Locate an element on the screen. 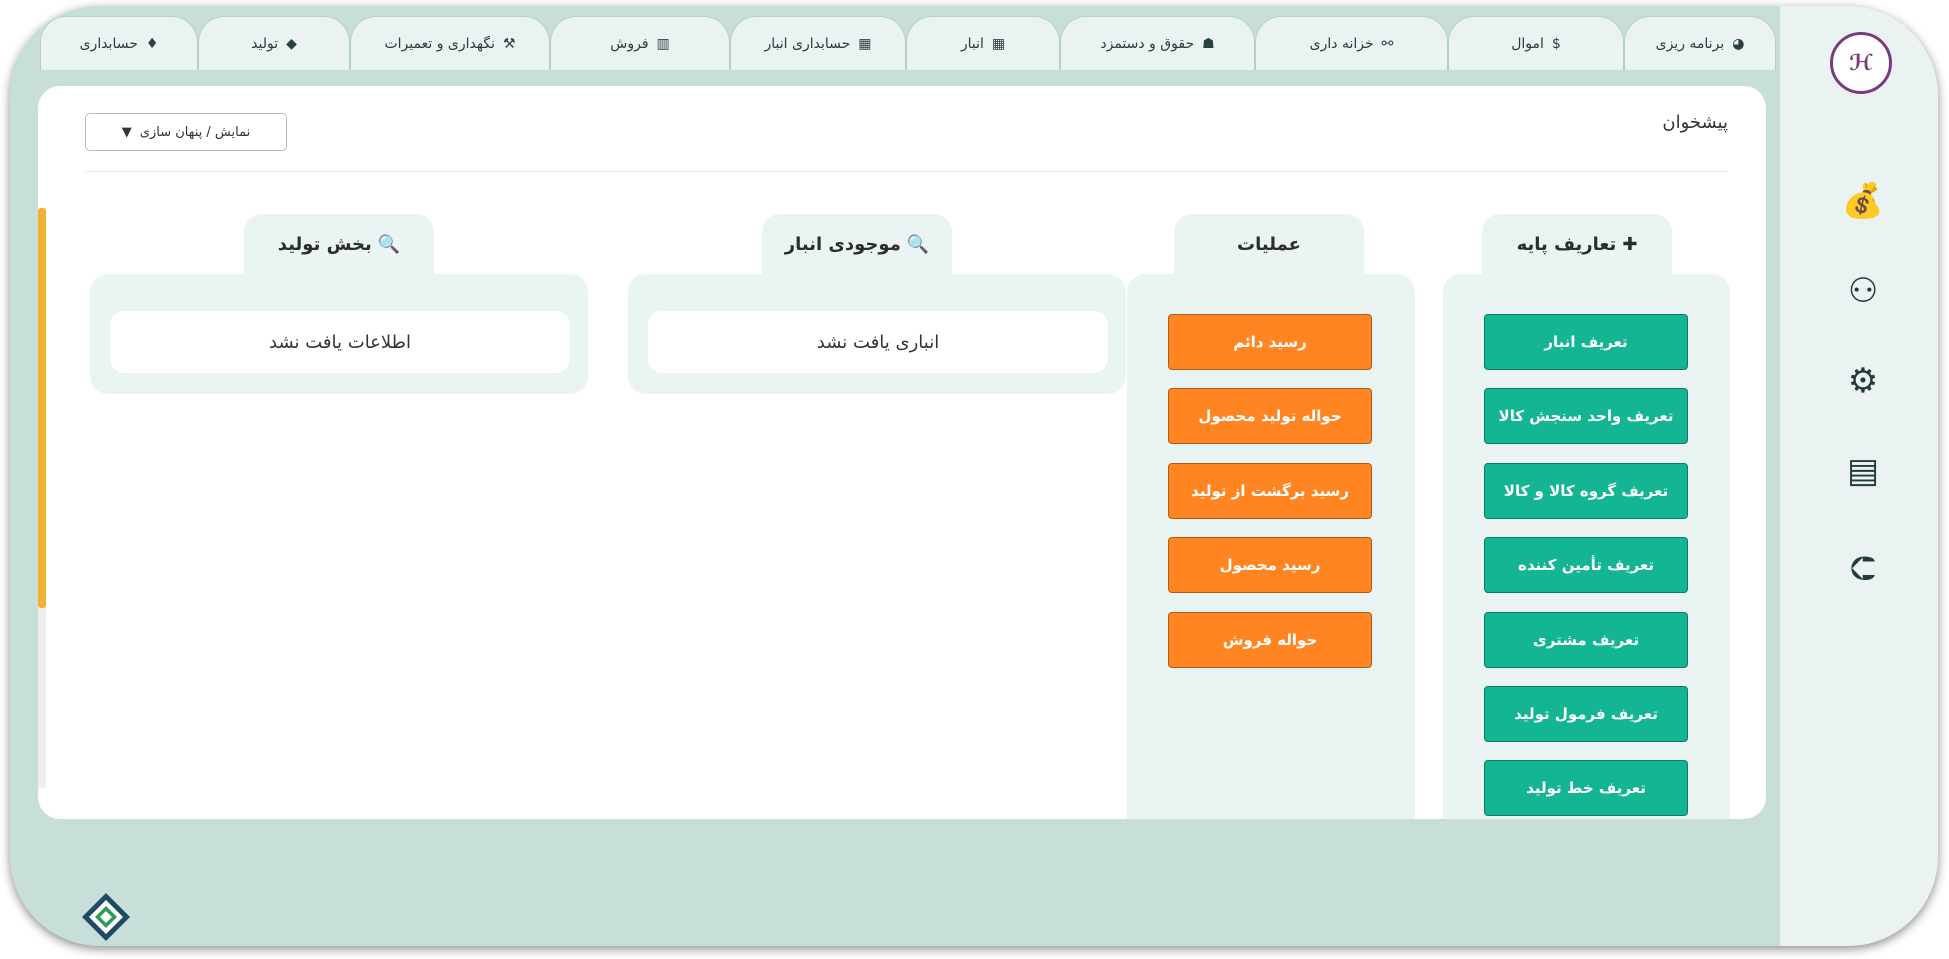 The image size is (1949, 959). scrollbar-thumb is located at coordinates (42, 408).